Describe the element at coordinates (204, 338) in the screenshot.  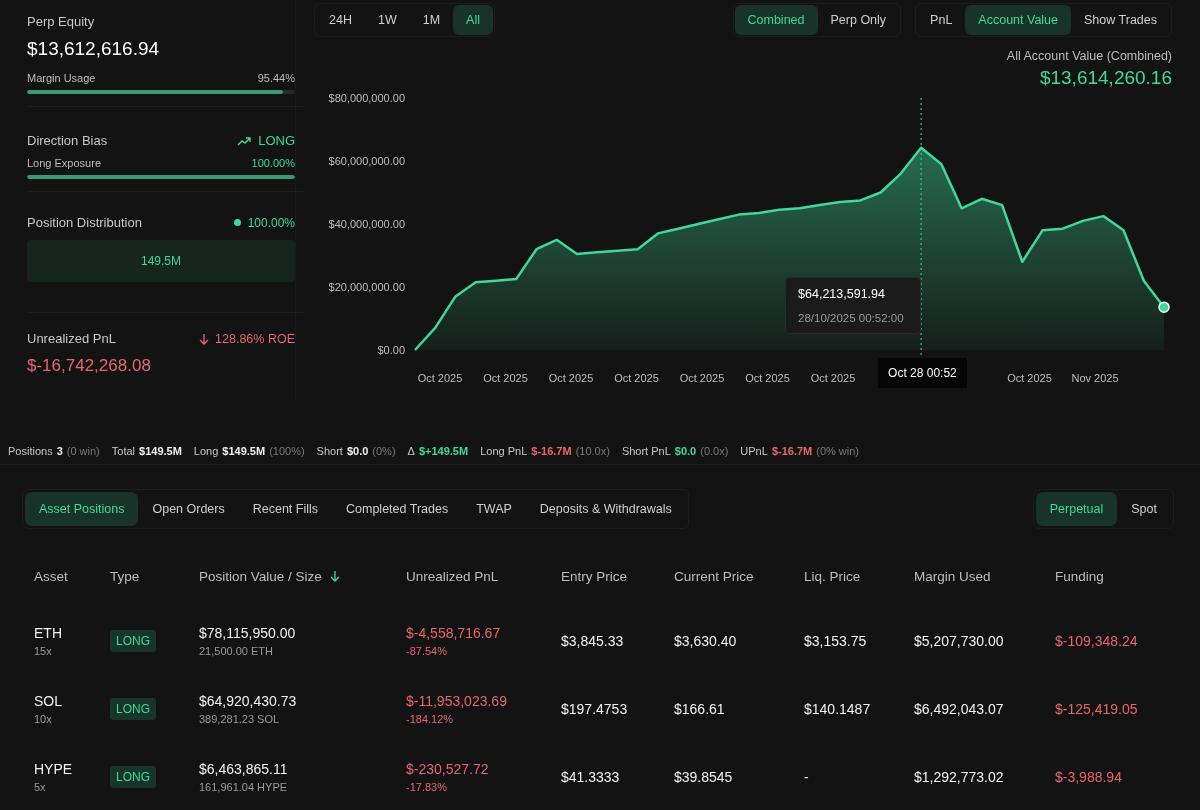
I see `arrow-down-icon` at that location.